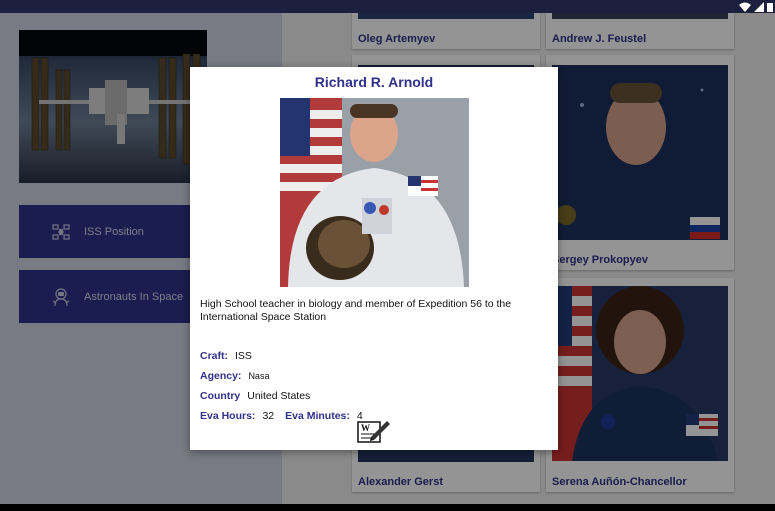 This screenshot has width=775, height=511. I want to click on eva-minutes-label: Eva Minutes:, so click(317, 416).